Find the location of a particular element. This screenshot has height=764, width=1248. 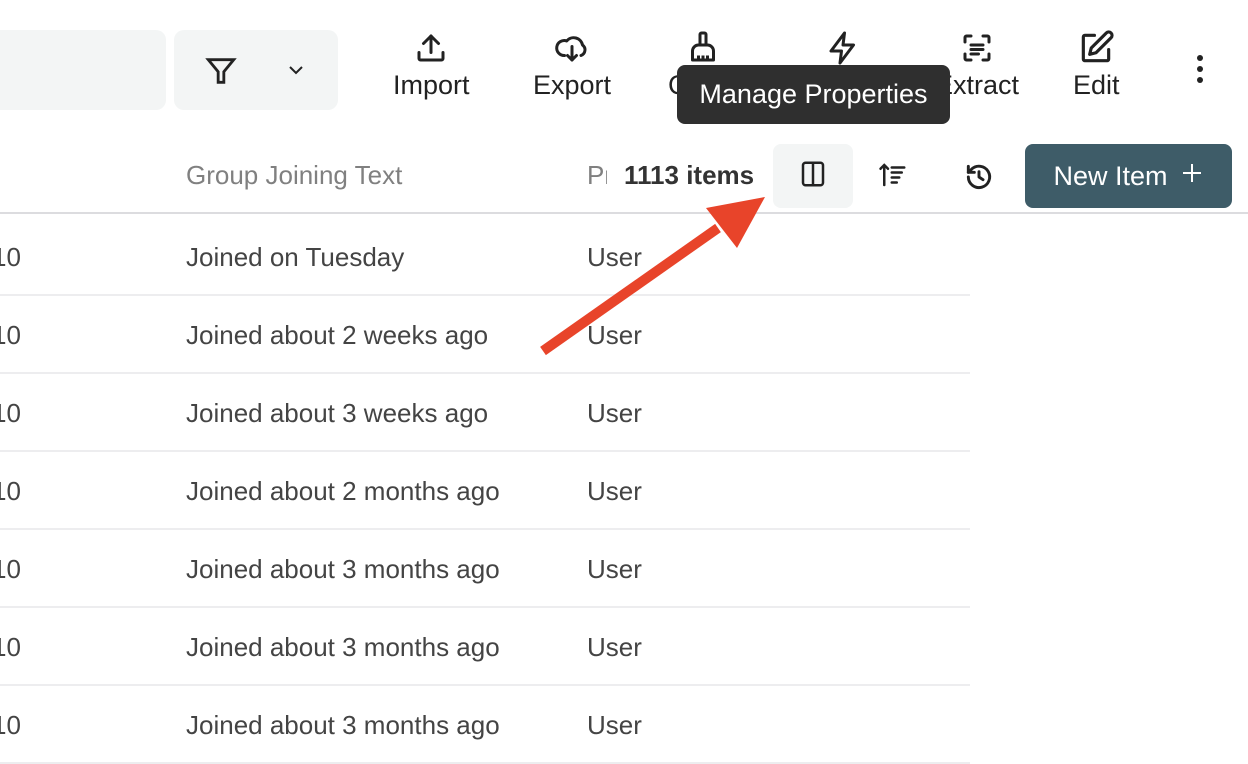

cloud-download-icon is located at coordinates (572, 48).